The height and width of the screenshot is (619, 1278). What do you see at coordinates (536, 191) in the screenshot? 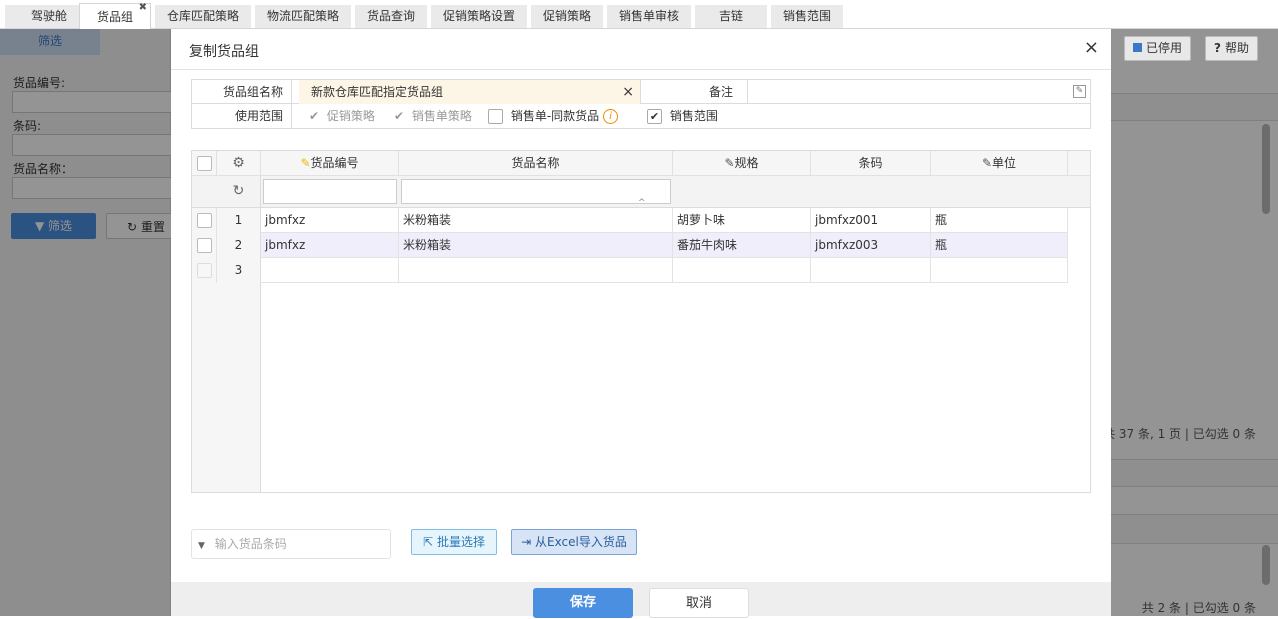
I see `name-filter-input` at bounding box center [536, 191].